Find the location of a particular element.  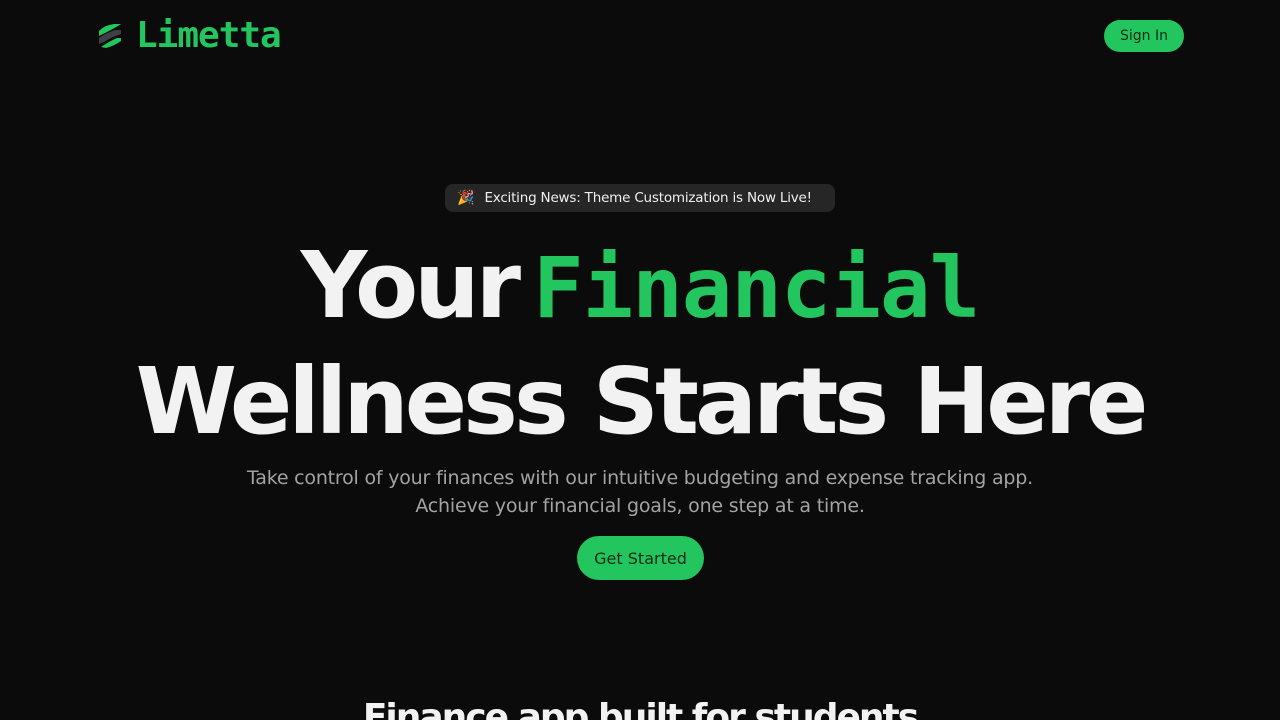

brand-home-link: Limetta is located at coordinates (189, 35).